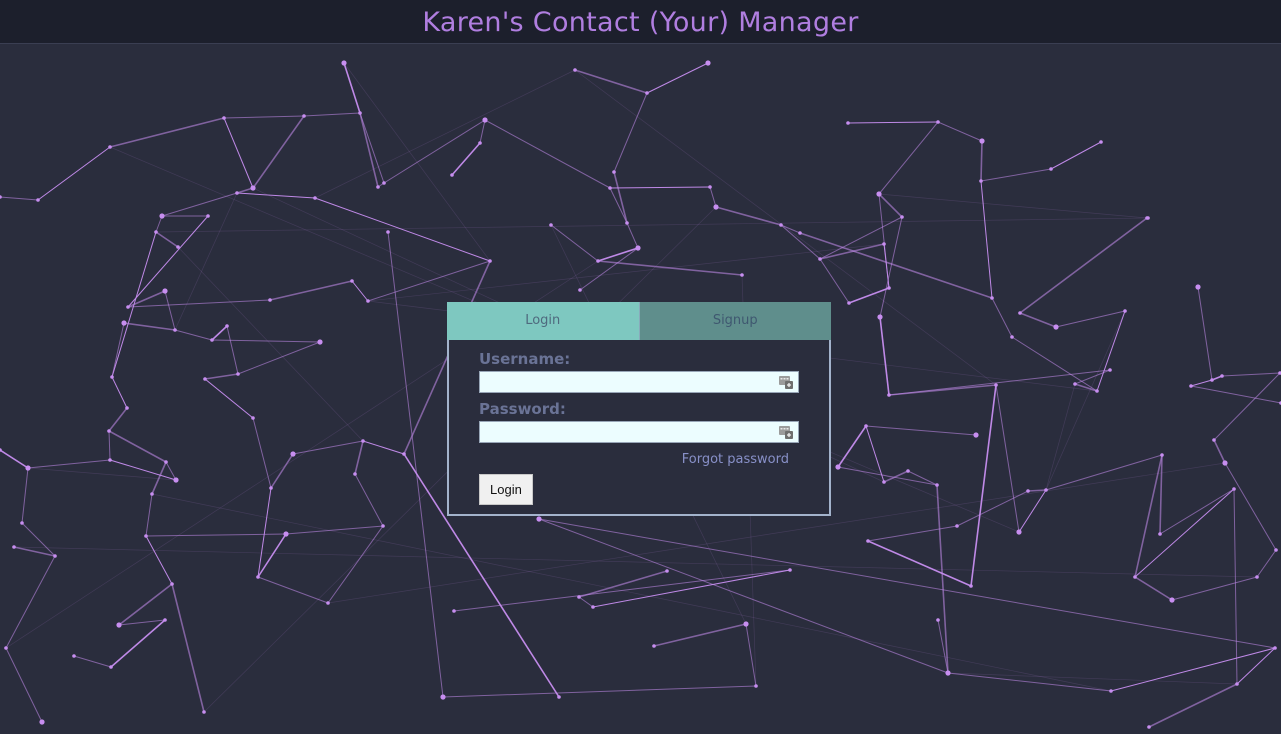 This screenshot has height=734, width=1281. Describe the element at coordinates (639, 382) in the screenshot. I see `username-input` at that location.